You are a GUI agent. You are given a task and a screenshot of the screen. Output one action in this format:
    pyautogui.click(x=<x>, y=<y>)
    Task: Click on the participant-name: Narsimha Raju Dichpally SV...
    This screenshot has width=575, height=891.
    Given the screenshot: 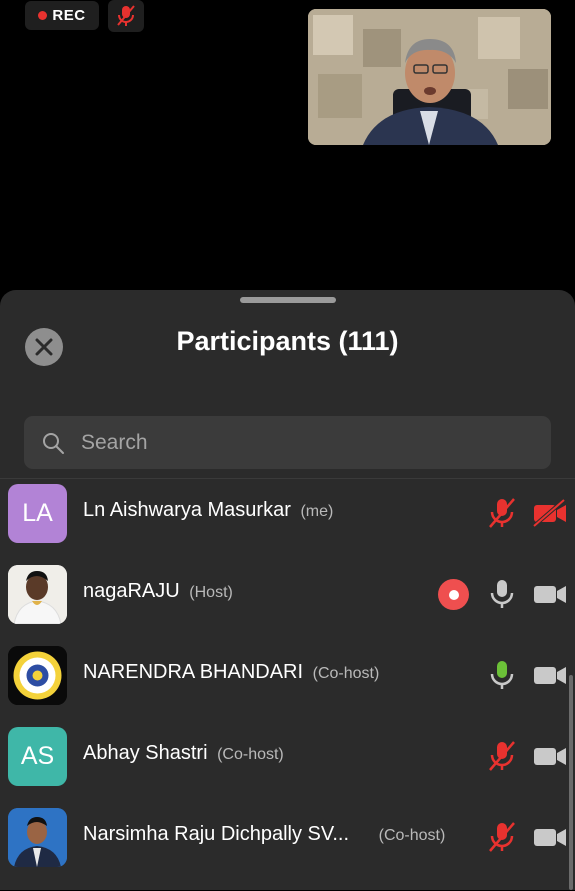 What is the action you would take?
    pyautogui.click(x=216, y=834)
    